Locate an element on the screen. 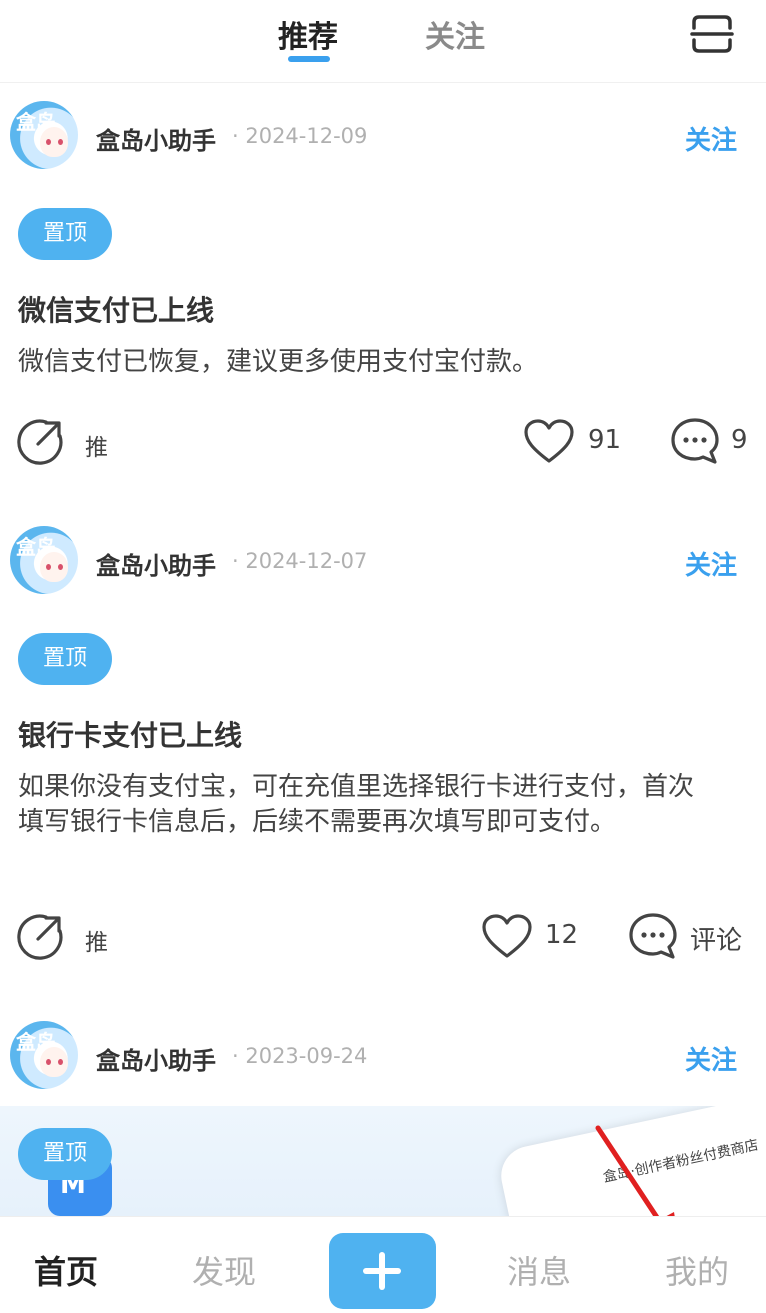  comment-count: 9 is located at coordinates (739, 440).